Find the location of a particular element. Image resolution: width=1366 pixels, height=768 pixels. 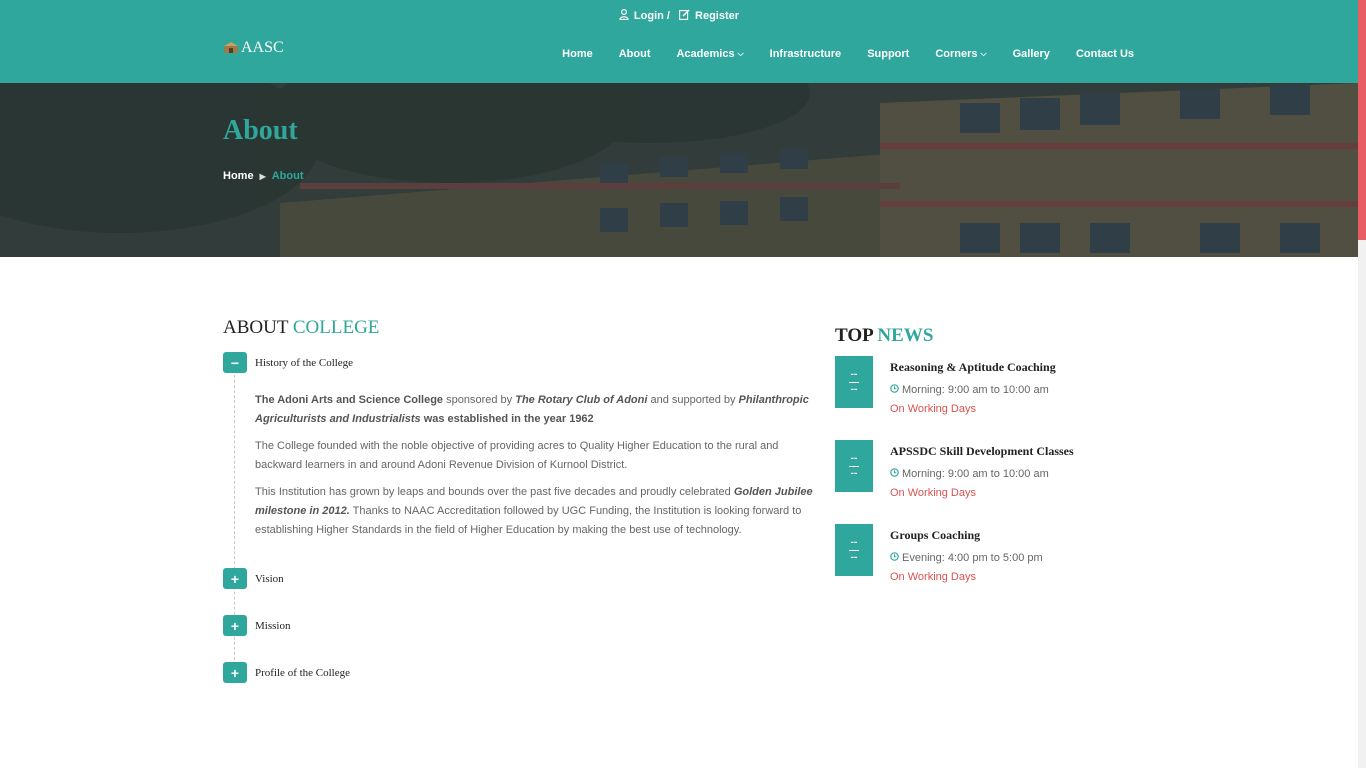

scrollbar-thumb is located at coordinates (1362, 120).